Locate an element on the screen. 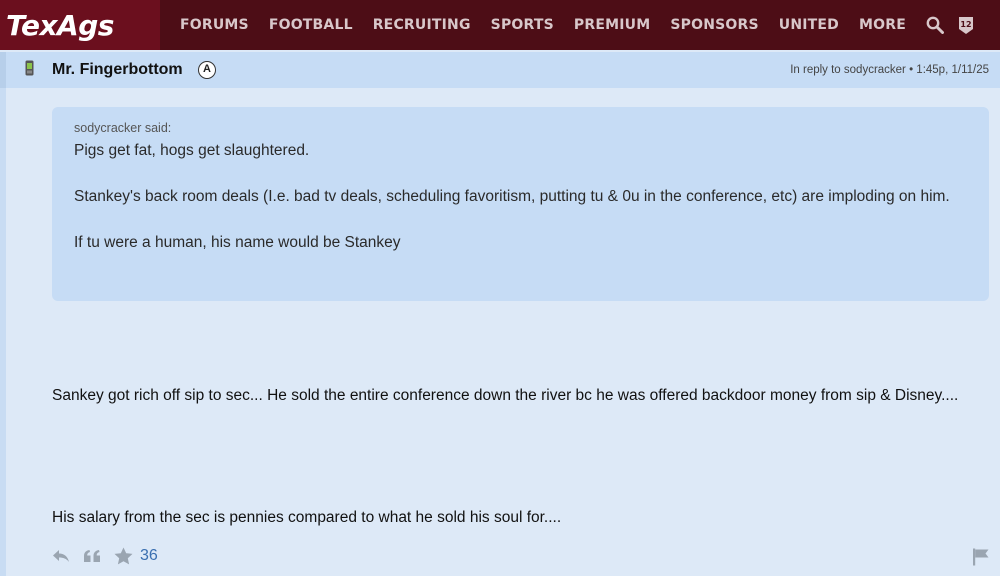 Image resolution: width=1000 pixels, height=576 pixels. flag-icon is located at coordinates (981, 559).